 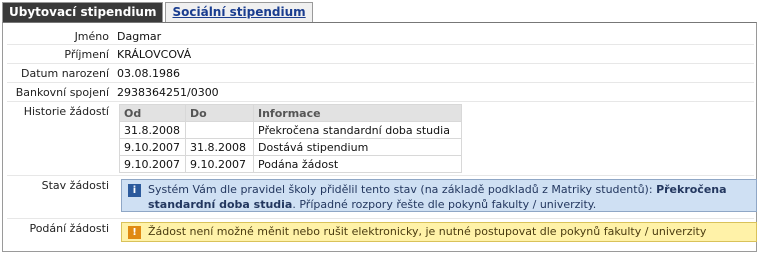 What do you see at coordinates (65, 73) in the screenshot?
I see `datum-narozeni-label: Datum narození` at bounding box center [65, 73].